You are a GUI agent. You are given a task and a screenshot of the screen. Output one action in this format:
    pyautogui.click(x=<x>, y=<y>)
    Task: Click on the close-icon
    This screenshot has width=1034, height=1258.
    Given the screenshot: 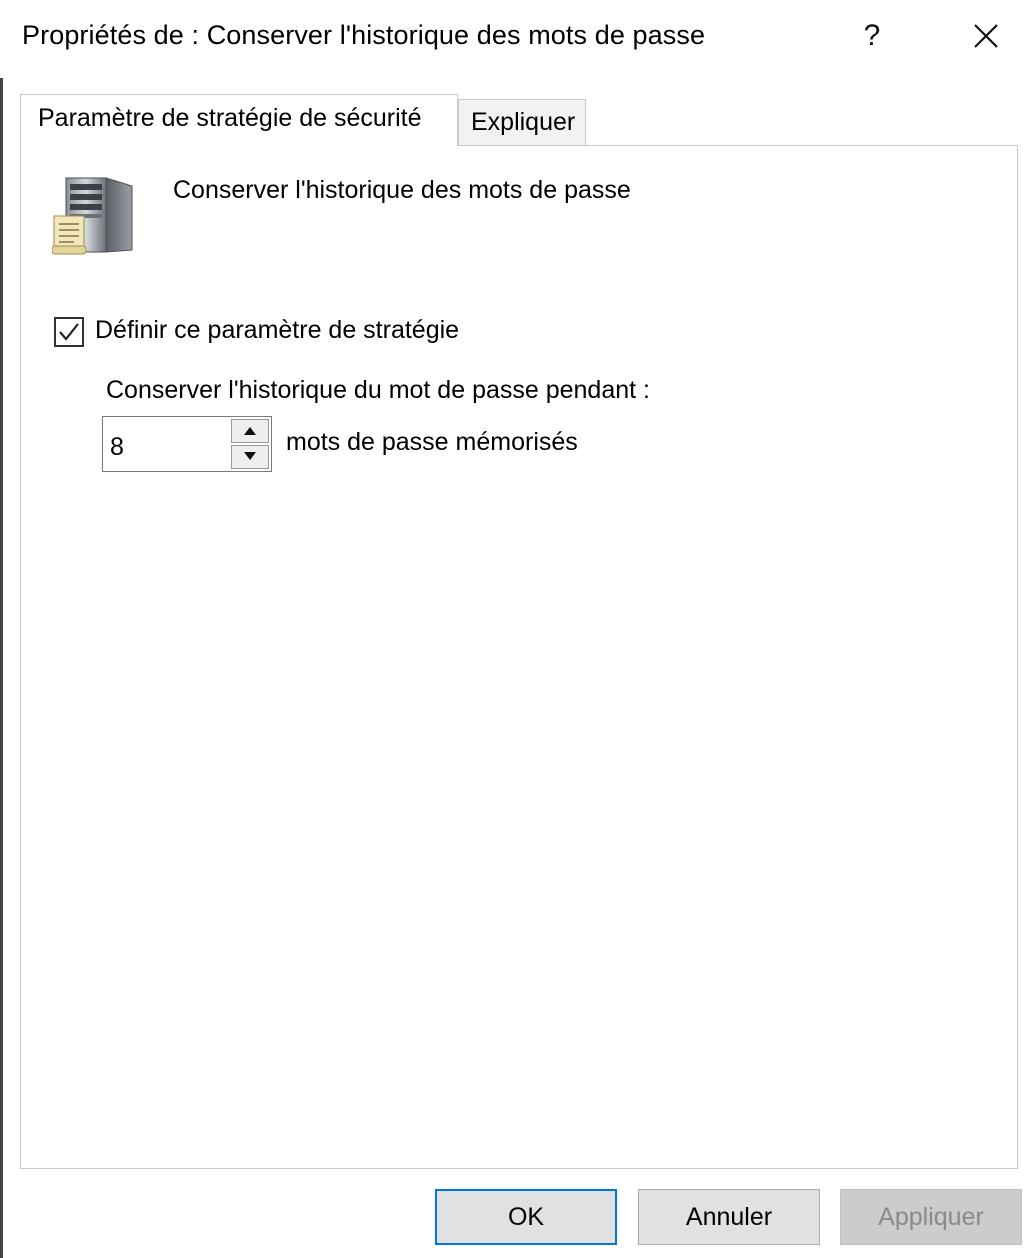 What is the action you would take?
    pyautogui.click(x=986, y=36)
    